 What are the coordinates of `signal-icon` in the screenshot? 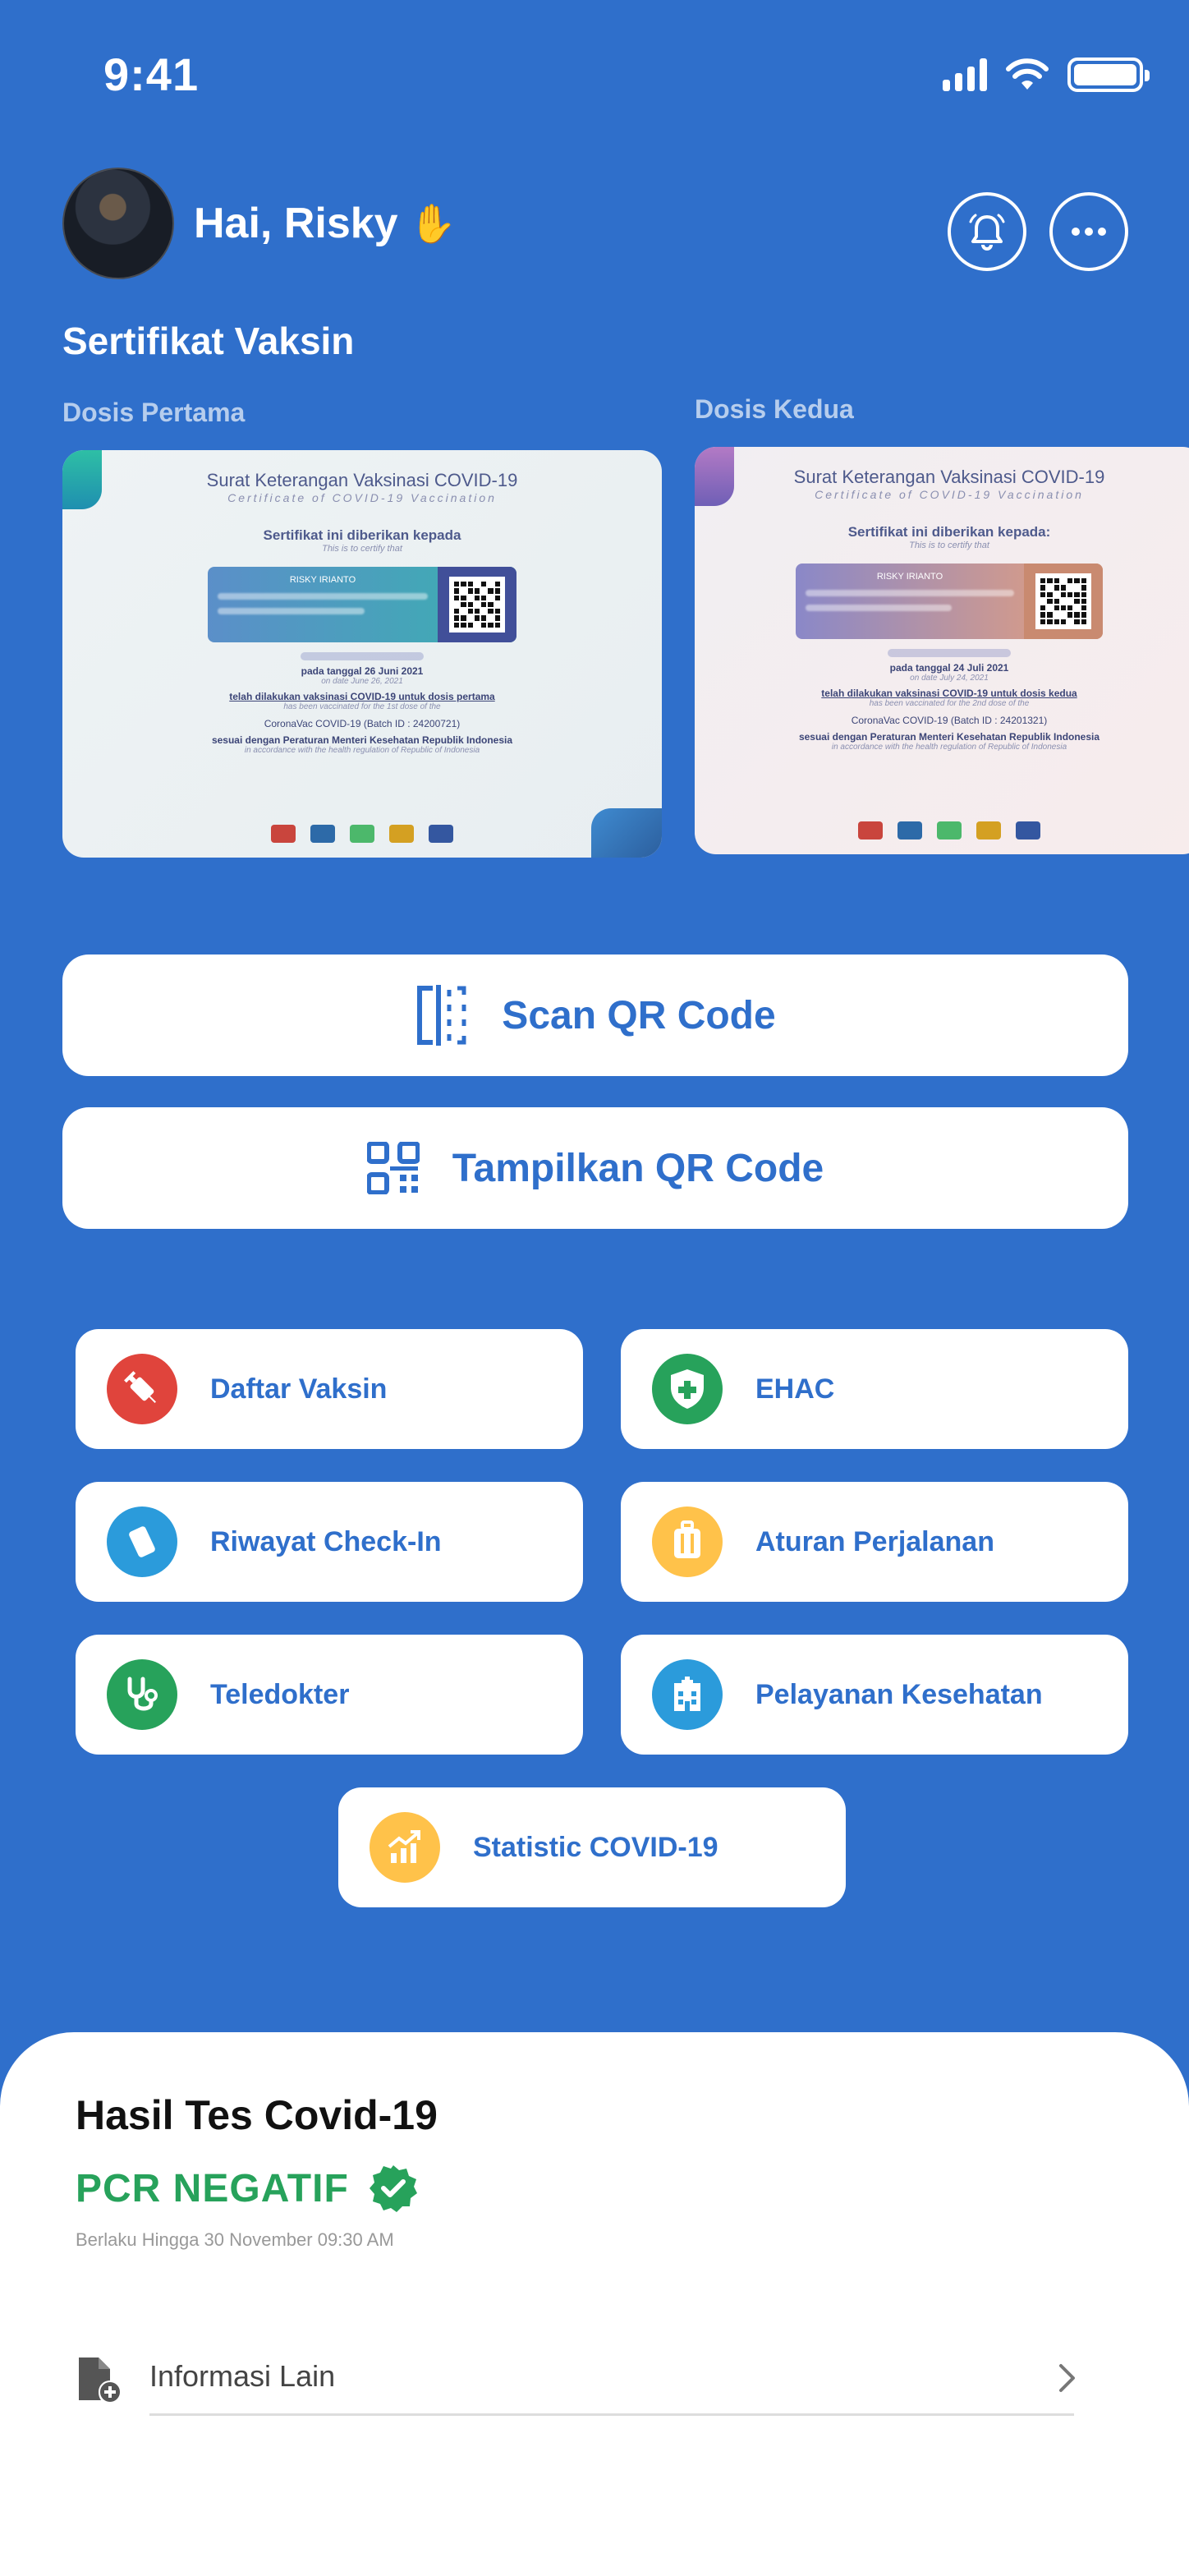 It's located at (965, 74).